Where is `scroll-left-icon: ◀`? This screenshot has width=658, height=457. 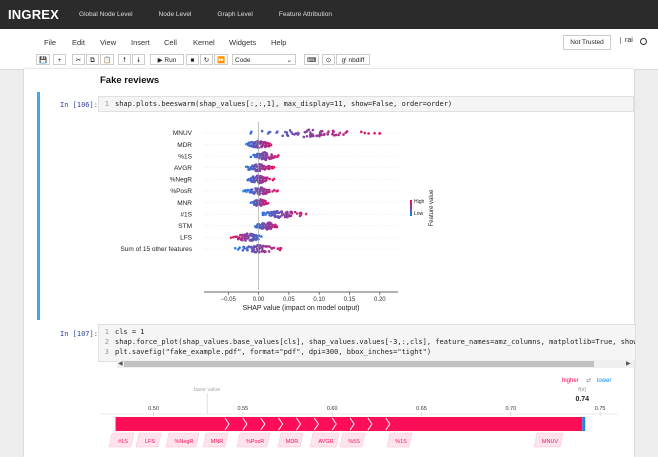
scroll-left-icon: ◀ is located at coordinates (120, 363).